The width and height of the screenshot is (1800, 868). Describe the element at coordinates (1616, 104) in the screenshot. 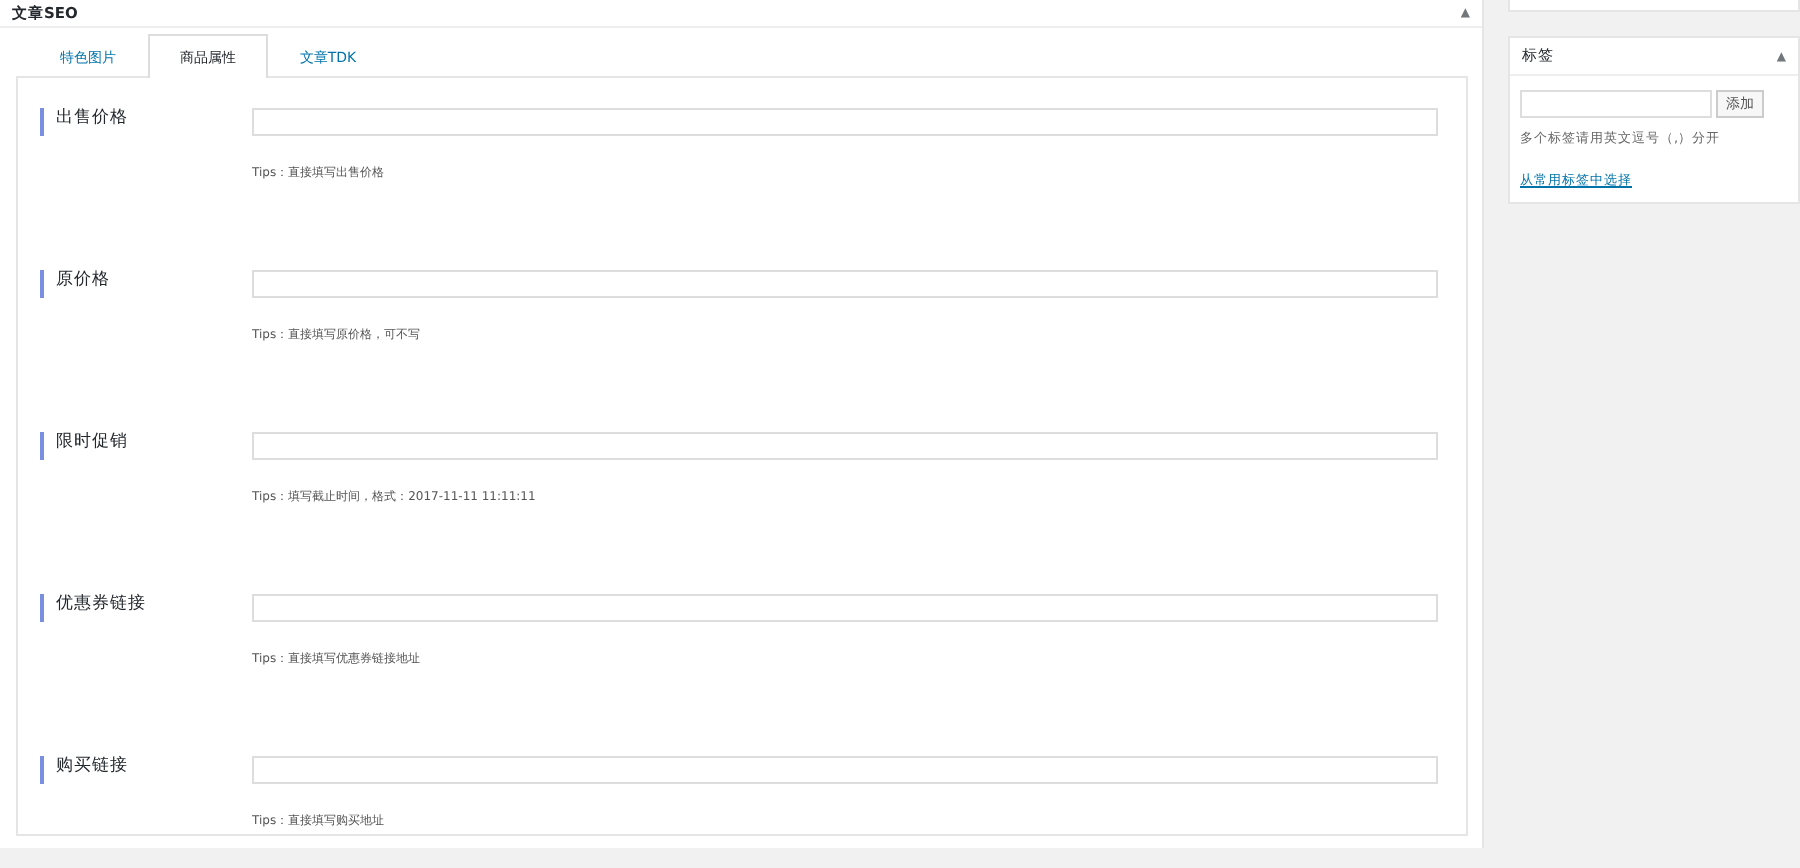

I see `tag-input-field` at that location.